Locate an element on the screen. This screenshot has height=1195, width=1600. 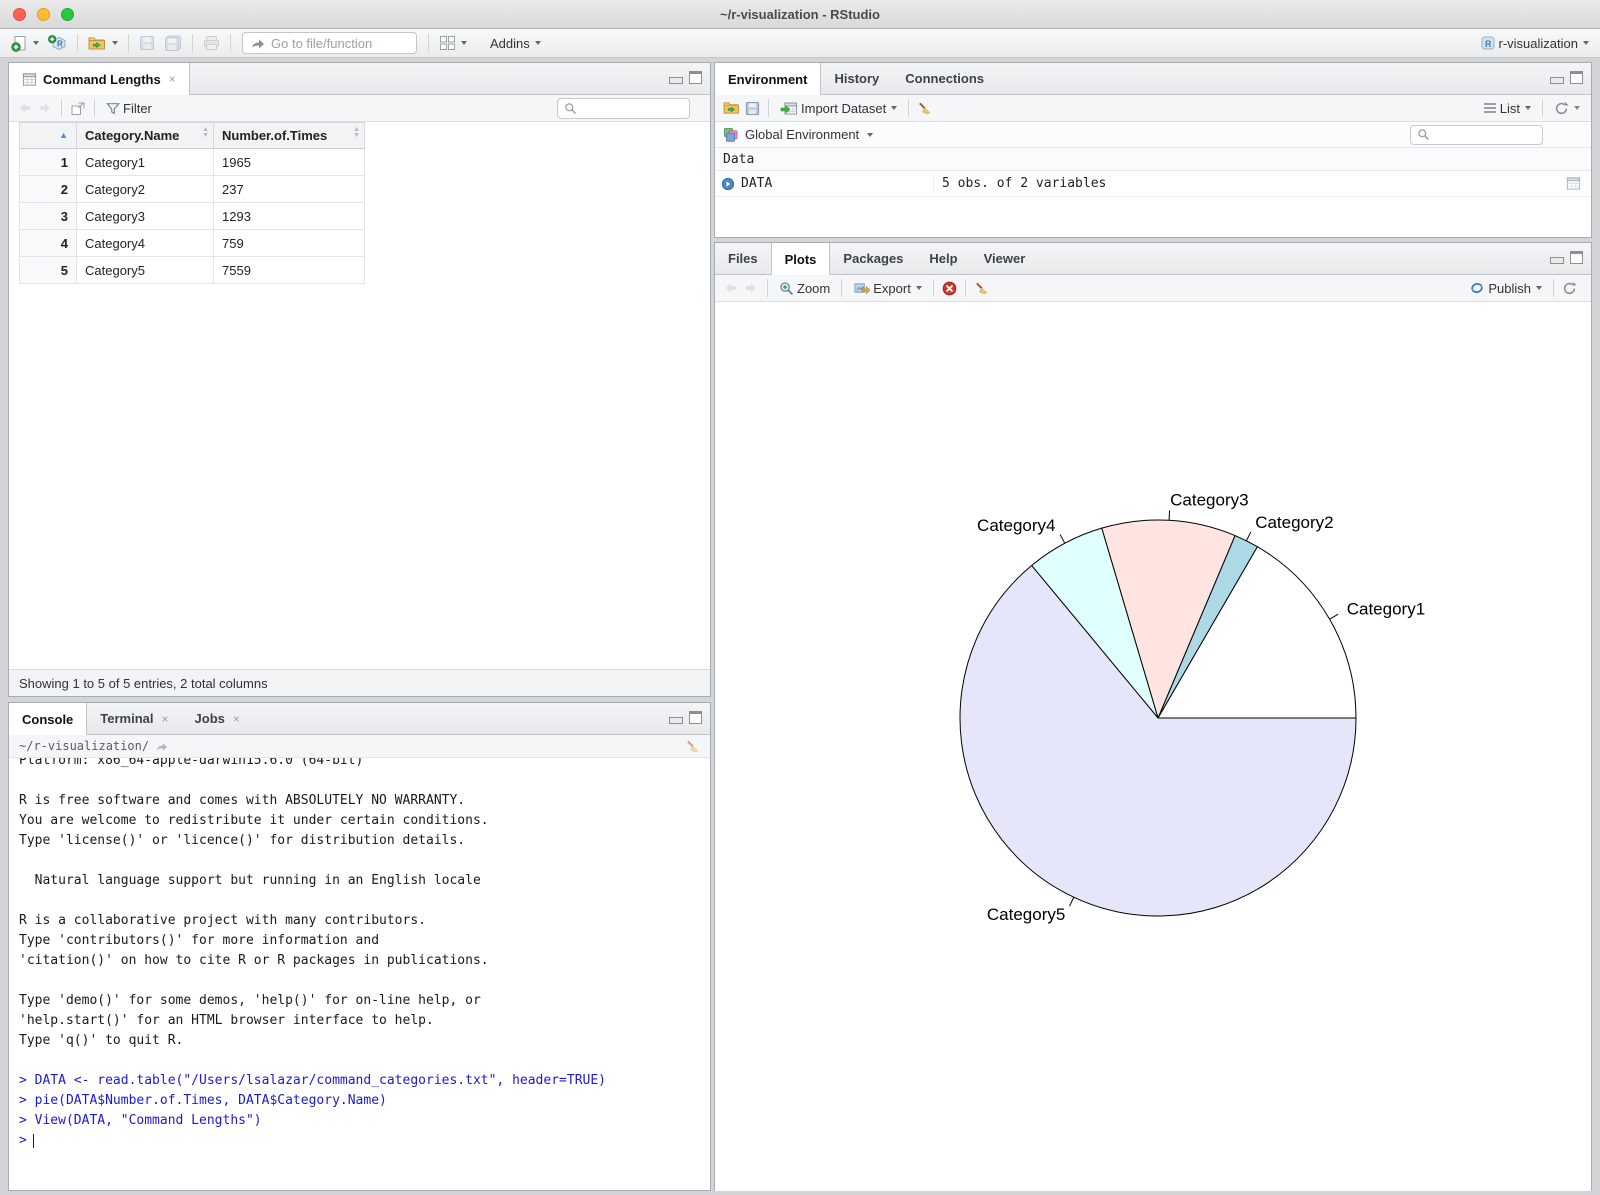
table-cell: Category4 is located at coordinates (145, 243).